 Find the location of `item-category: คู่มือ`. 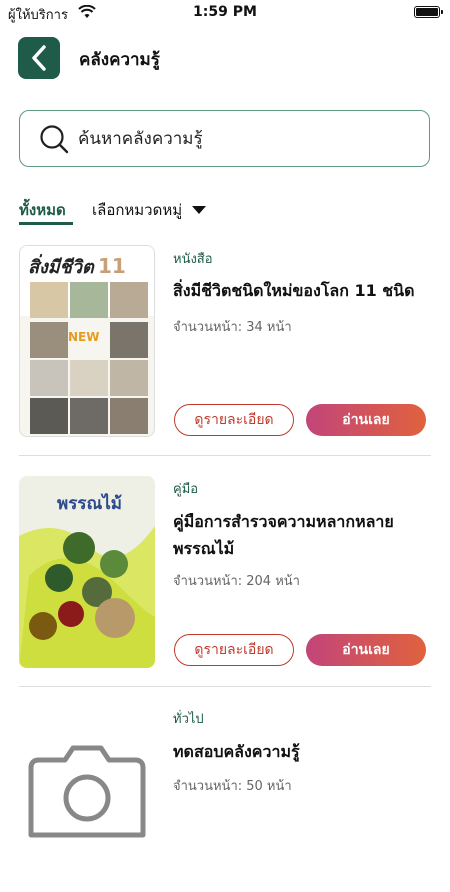

item-category: คู่มือ is located at coordinates (186, 489).